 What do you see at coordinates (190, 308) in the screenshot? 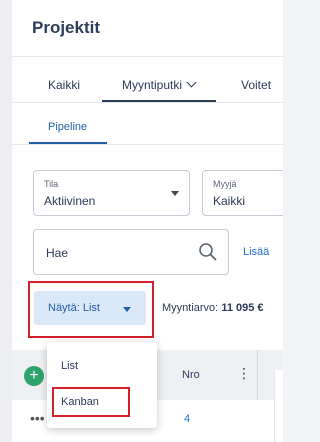
I see `sales-value-label: Myyntiarvo:` at bounding box center [190, 308].